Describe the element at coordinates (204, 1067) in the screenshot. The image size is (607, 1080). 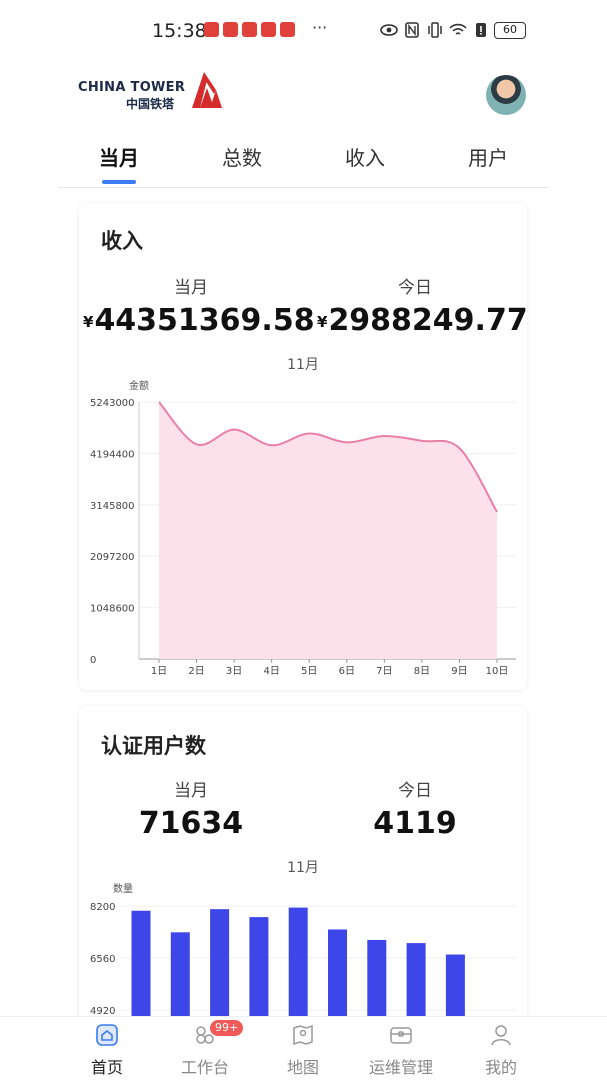
I see `nav-workbench-label: 工作台` at that location.